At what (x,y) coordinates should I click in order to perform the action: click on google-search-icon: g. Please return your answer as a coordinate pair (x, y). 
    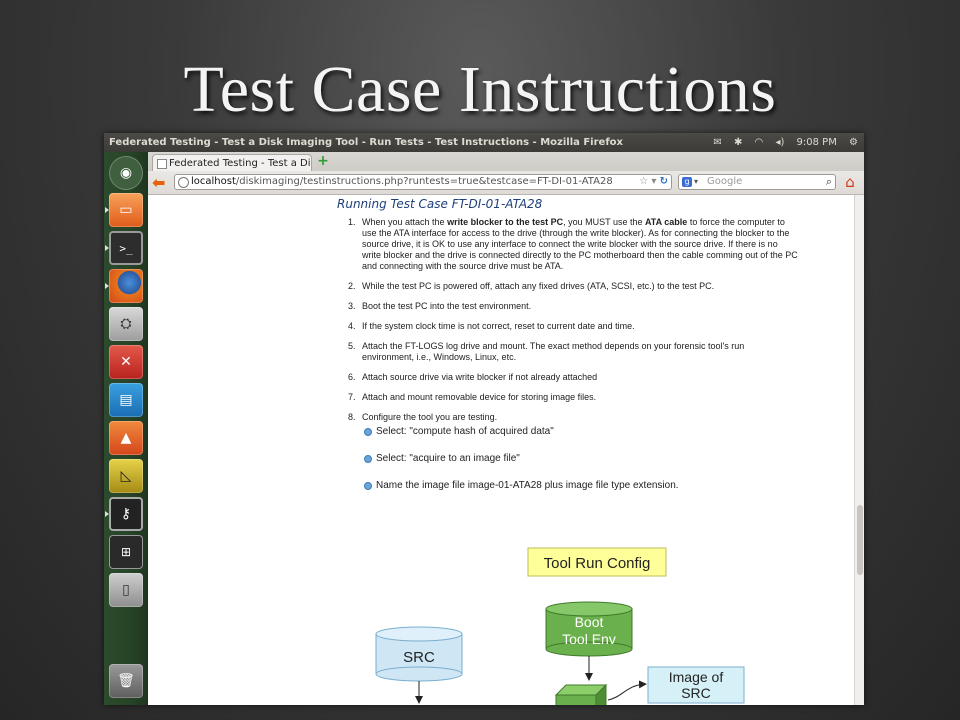
    Looking at the image, I should click on (687, 182).